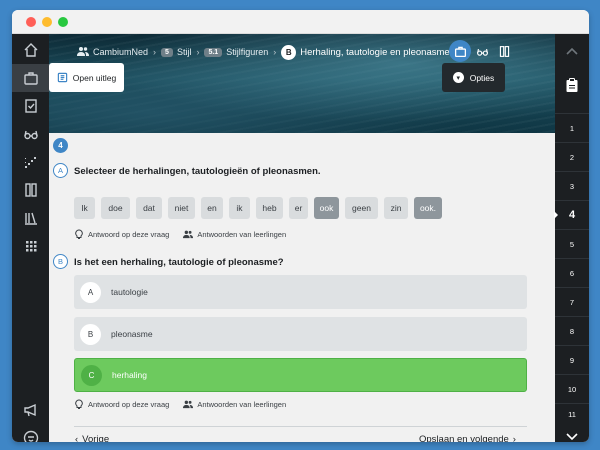 The height and width of the screenshot is (450, 600). Describe the element at coordinates (375, 52) in the screenshot. I see `breadcrumb-lesson-label: Herhaling, tautologie en pleonasme` at that location.